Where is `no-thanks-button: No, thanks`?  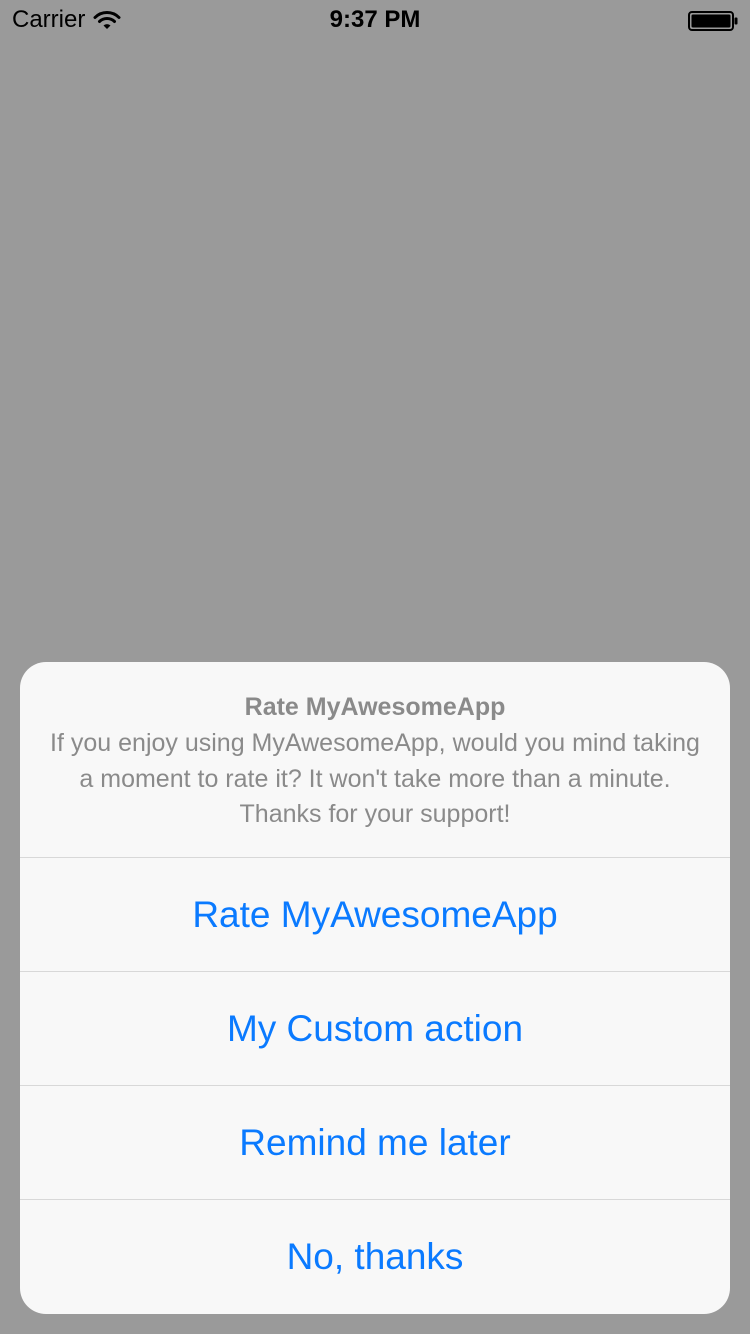 no-thanks-button: No, thanks is located at coordinates (375, 1257).